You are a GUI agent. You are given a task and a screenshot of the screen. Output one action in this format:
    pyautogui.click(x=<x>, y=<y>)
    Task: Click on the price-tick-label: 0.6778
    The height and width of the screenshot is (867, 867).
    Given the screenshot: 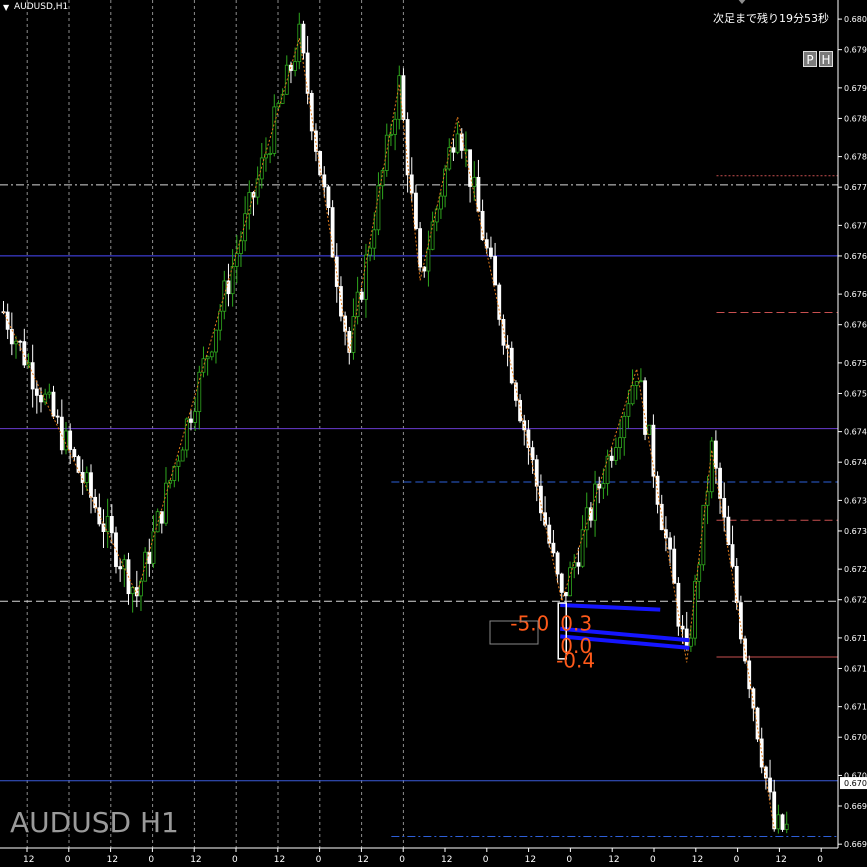 What is the action you would take?
    pyautogui.click(x=855, y=187)
    